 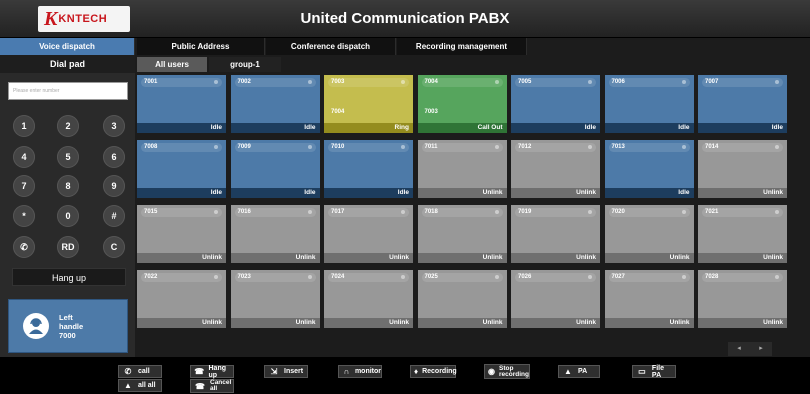 What do you see at coordinates (649, 299) in the screenshot?
I see `extension-tile: 7027 Unlink` at bounding box center [649, 299].